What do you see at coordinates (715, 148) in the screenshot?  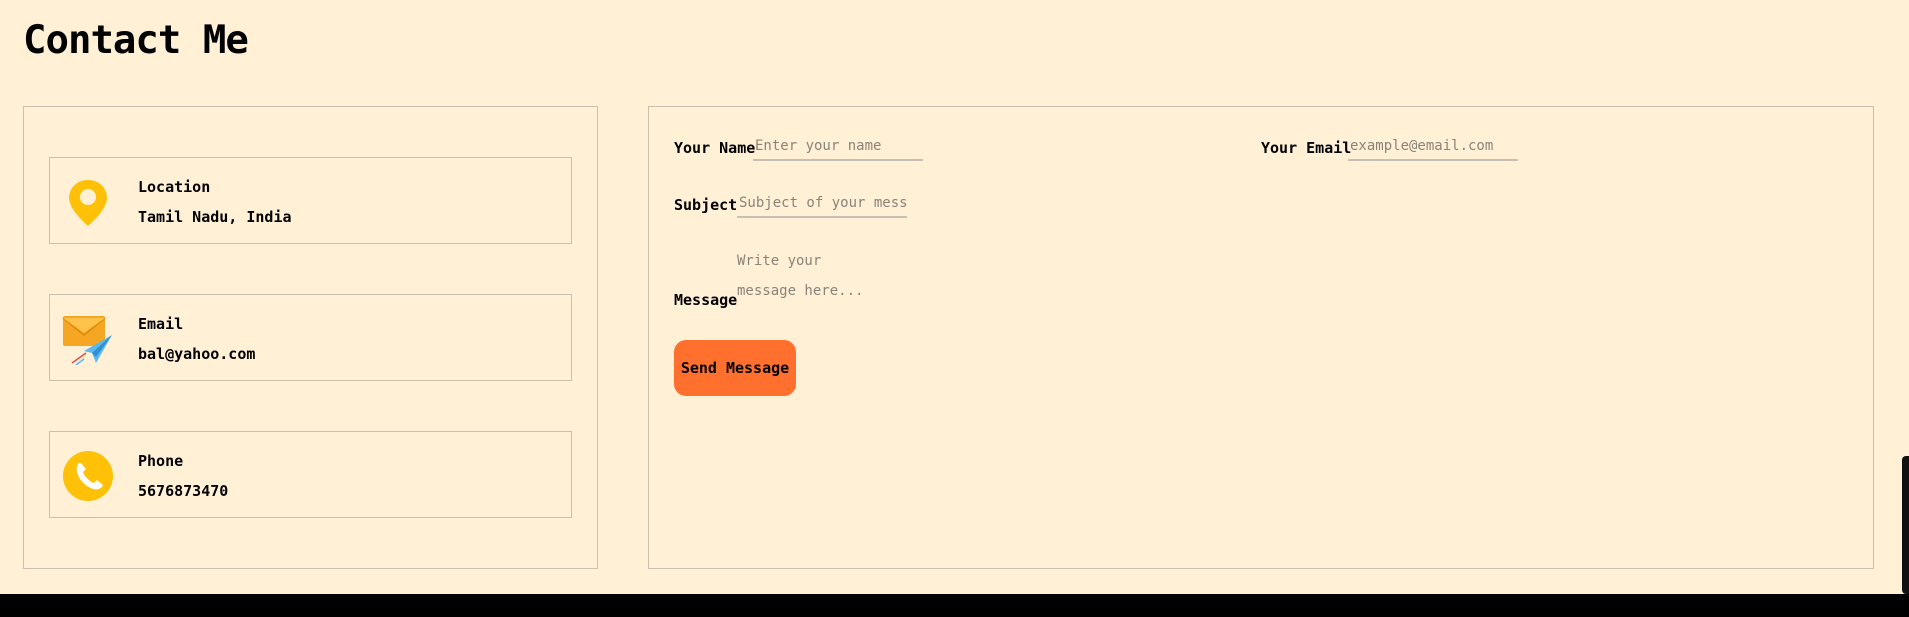 I see `name-label: Your Name` at bounding box center [715, 148].